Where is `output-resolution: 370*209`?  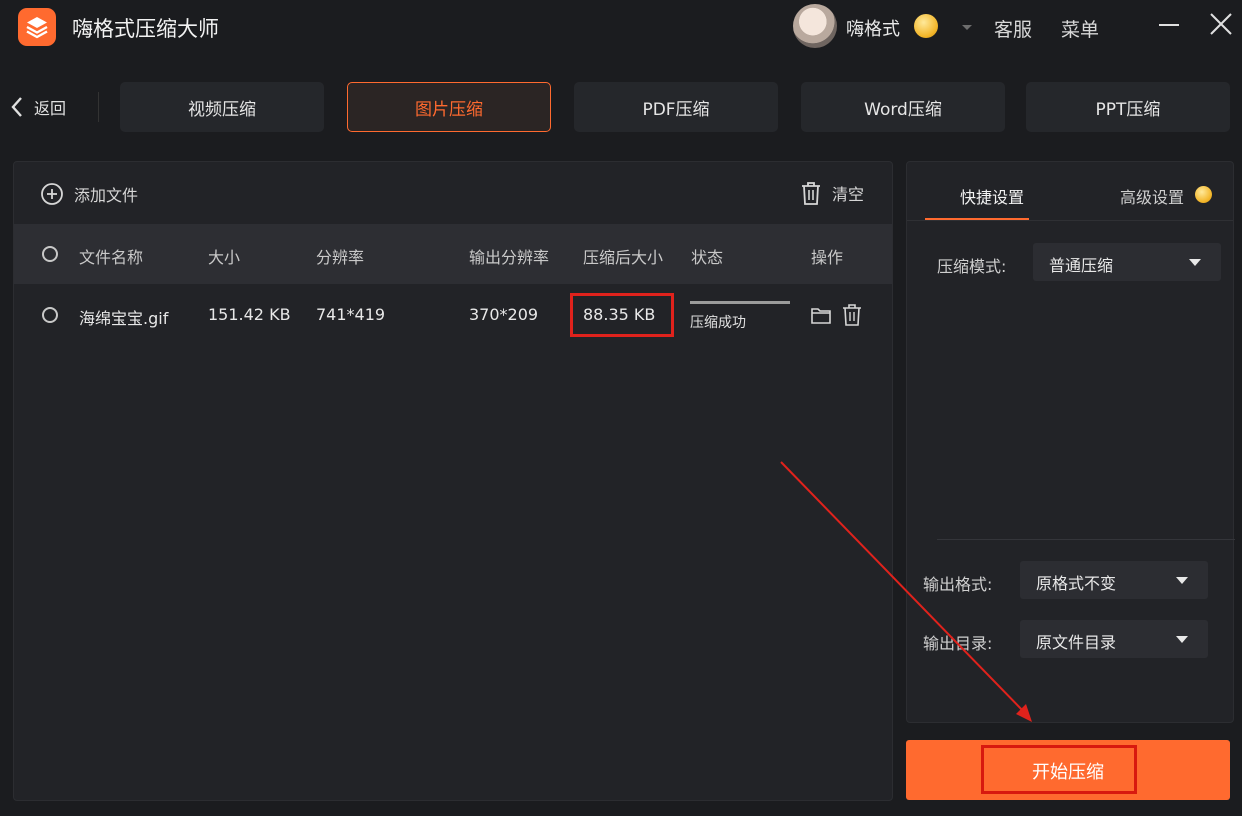 output-resolution: 370*209 is located at coordinates (504, 314).